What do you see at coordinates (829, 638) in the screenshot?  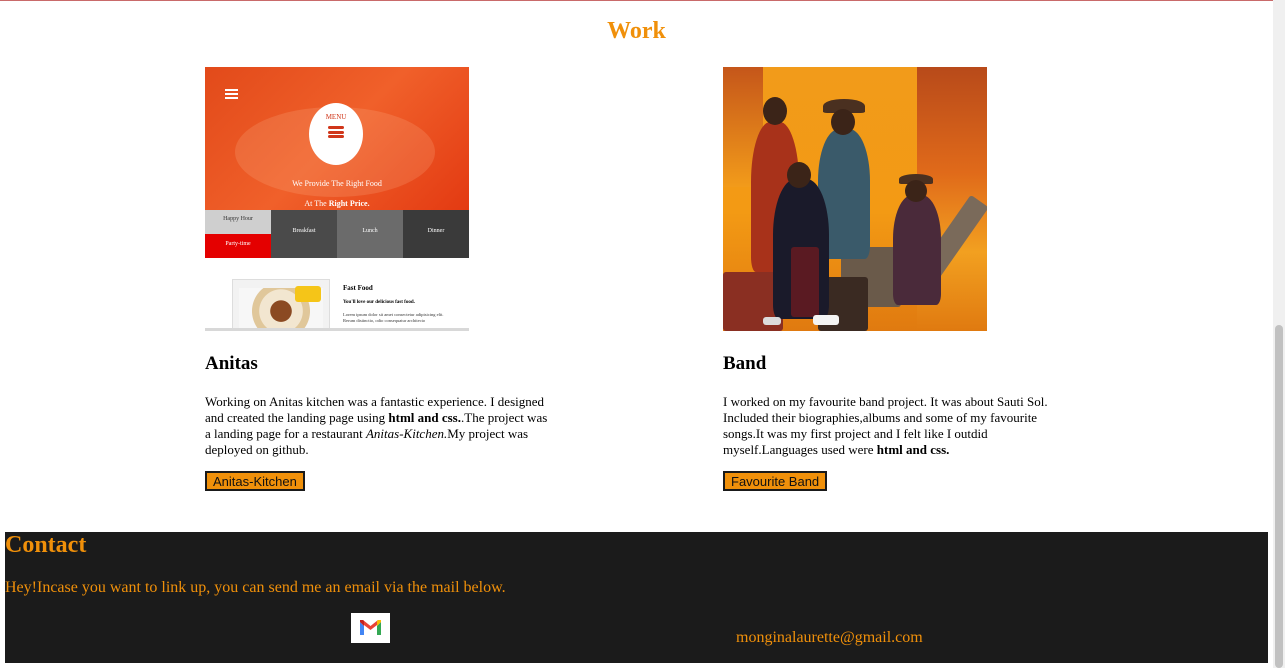 I see `email-link: monginalaurette@gmail.com` at bounding box center [829, 638].